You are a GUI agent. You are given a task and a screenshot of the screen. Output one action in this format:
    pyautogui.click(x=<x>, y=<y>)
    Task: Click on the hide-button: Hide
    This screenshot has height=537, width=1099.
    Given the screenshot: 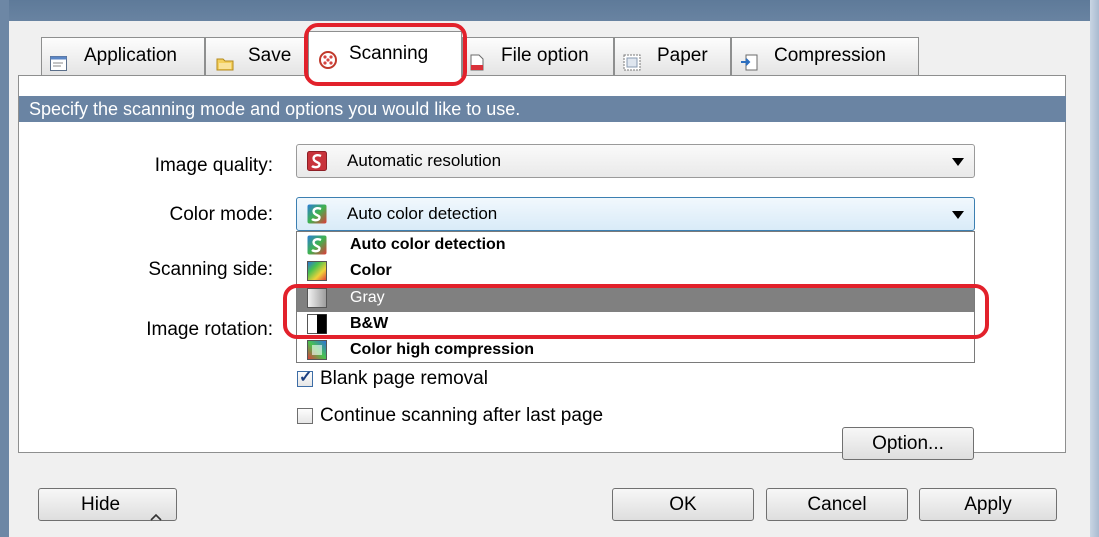 What is the action you would take?
    pyautogui.click(x=107, y=504)
    